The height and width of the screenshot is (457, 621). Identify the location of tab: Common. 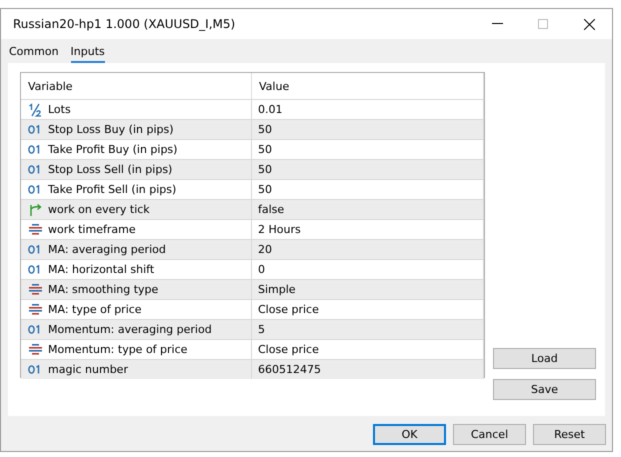
(34, 53).